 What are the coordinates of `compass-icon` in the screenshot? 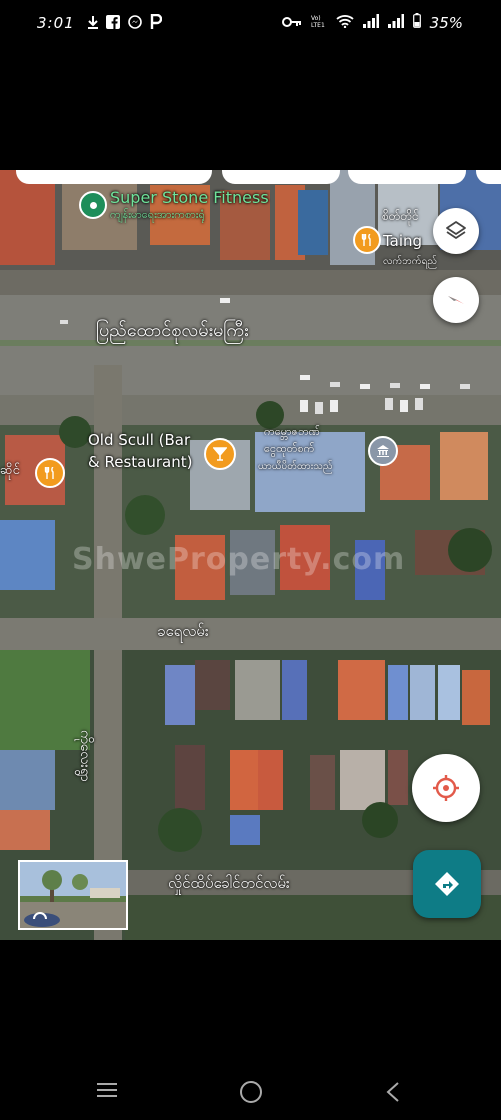 It's located at (456, 300).